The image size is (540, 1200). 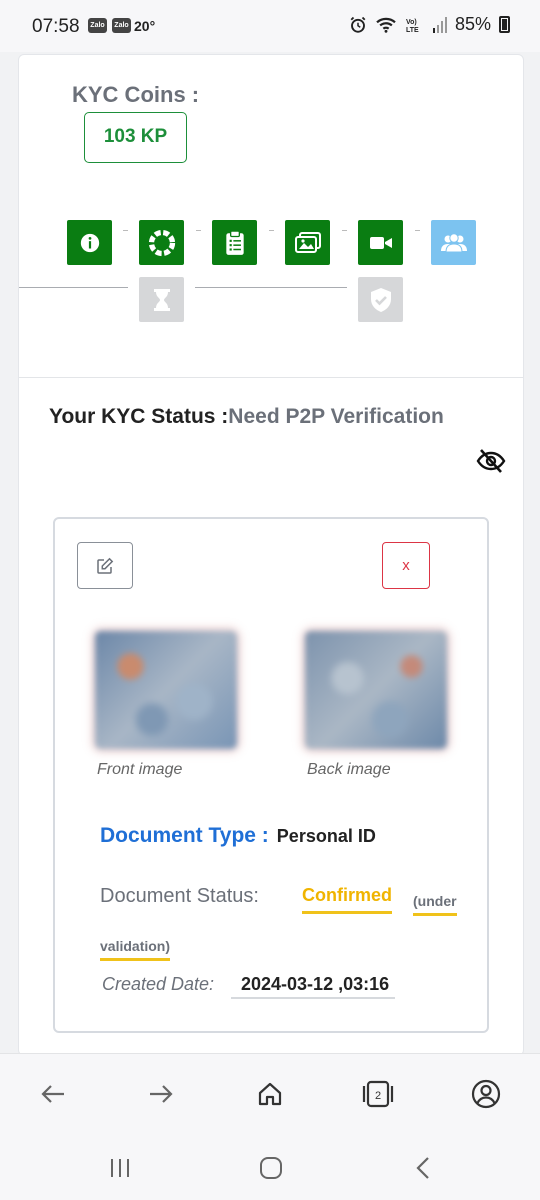 I want to click on browser-forward-button, so click(x=161, y=1094).